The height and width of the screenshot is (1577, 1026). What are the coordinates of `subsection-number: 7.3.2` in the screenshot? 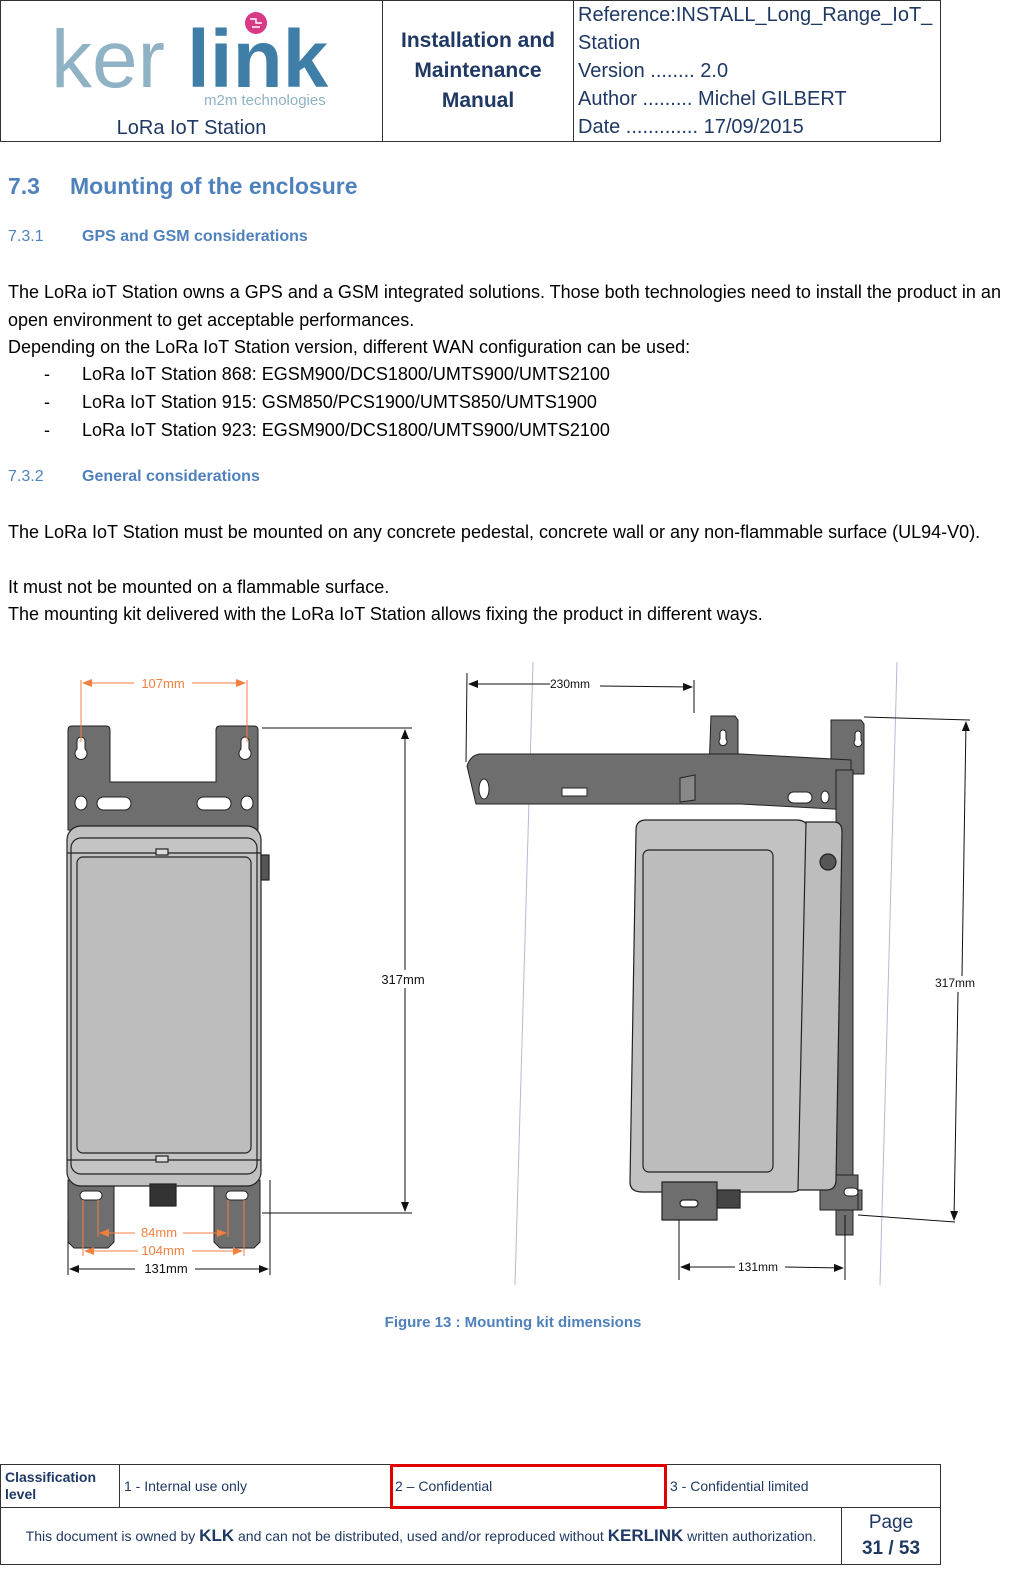 It's located at (26, 476).